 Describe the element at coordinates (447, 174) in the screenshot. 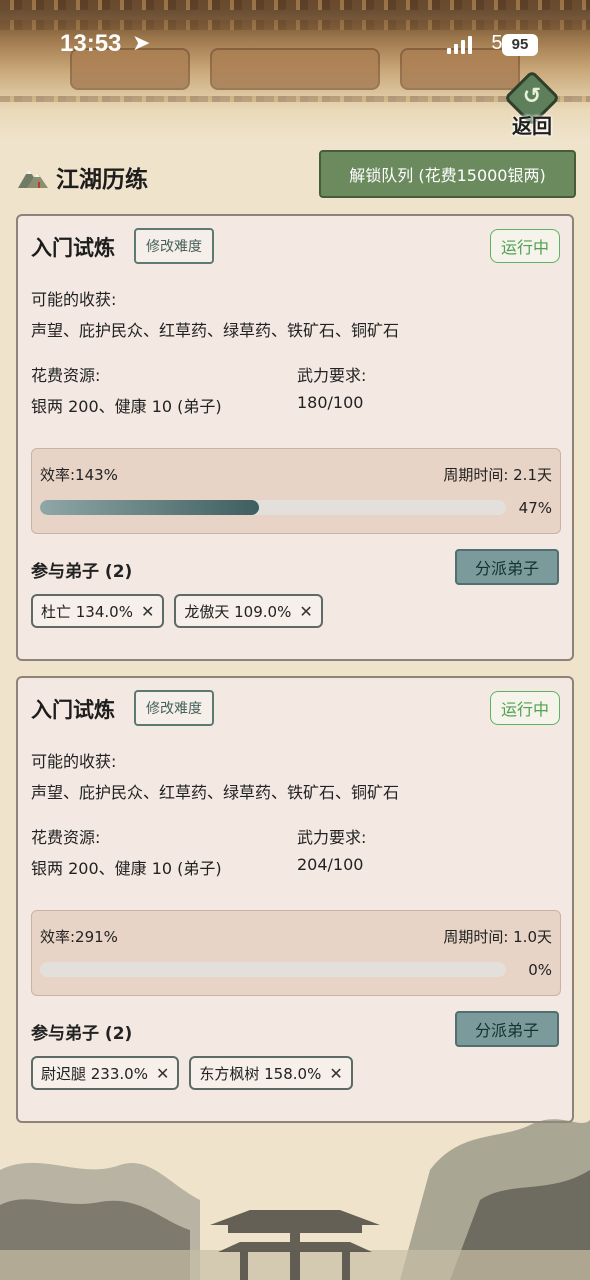

I see `unlock-queue-button: 解锁队列 (花费15000银两)` at that location.